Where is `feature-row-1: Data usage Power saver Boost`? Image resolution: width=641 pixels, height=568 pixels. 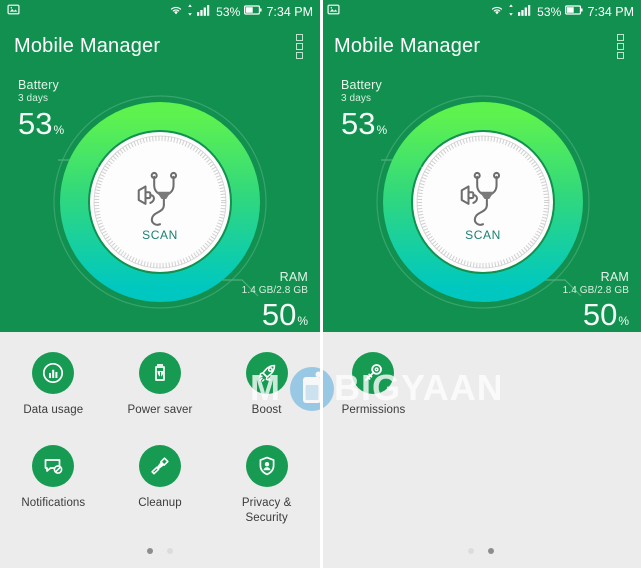
feature-row-1: Data usage Power saver Boost is located at coordinates (160, 381).